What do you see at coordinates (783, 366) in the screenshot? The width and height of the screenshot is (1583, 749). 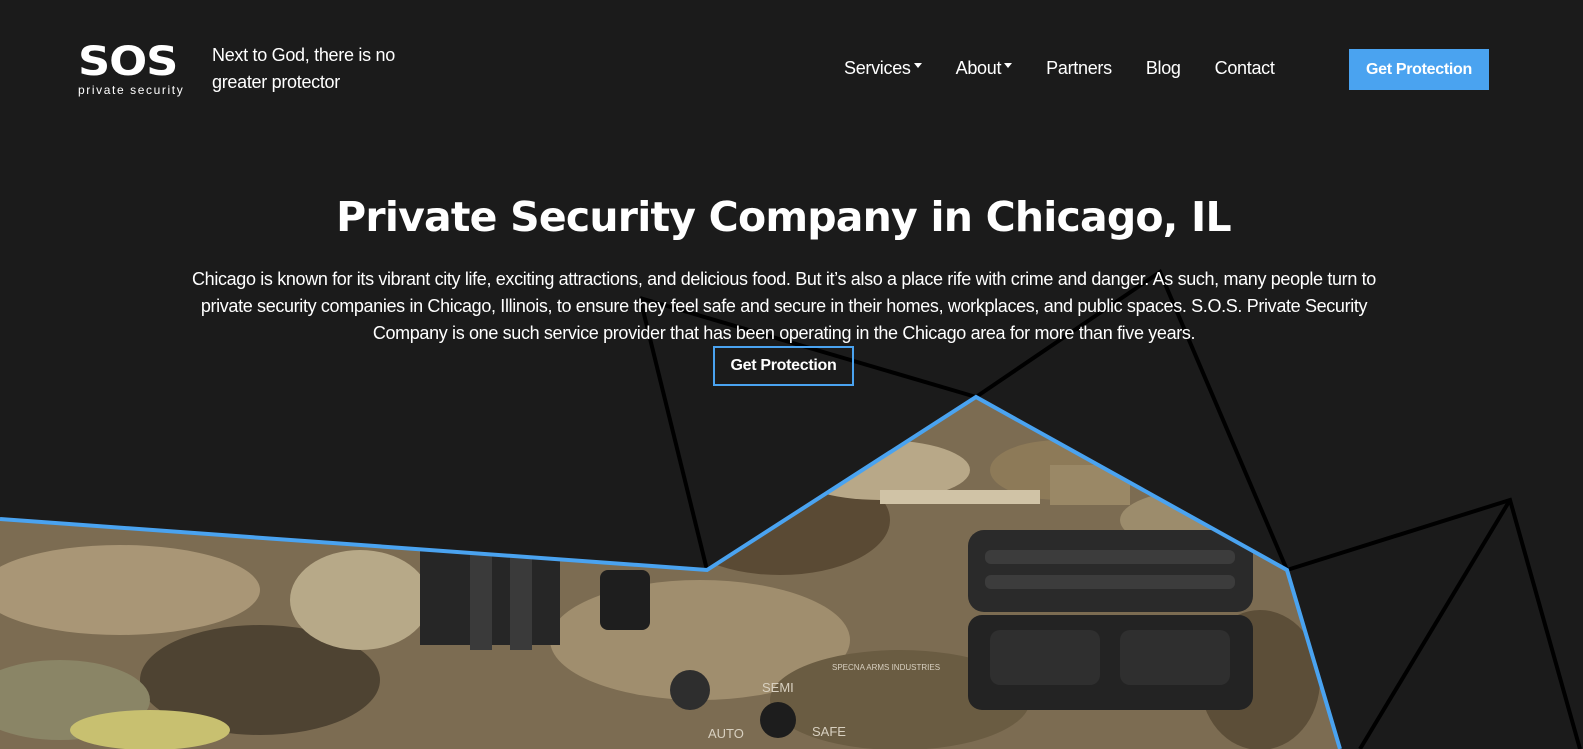 I see `hero-get-protection-button: Get Protection` at bounding box center [783, 366].